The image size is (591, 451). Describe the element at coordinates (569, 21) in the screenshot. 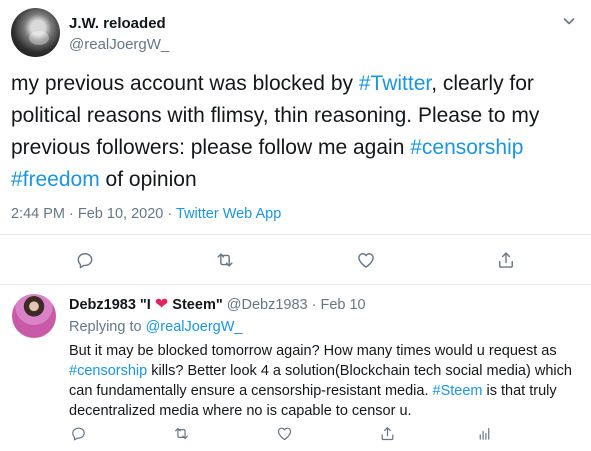

I see `chevron-down-icon` at that location.